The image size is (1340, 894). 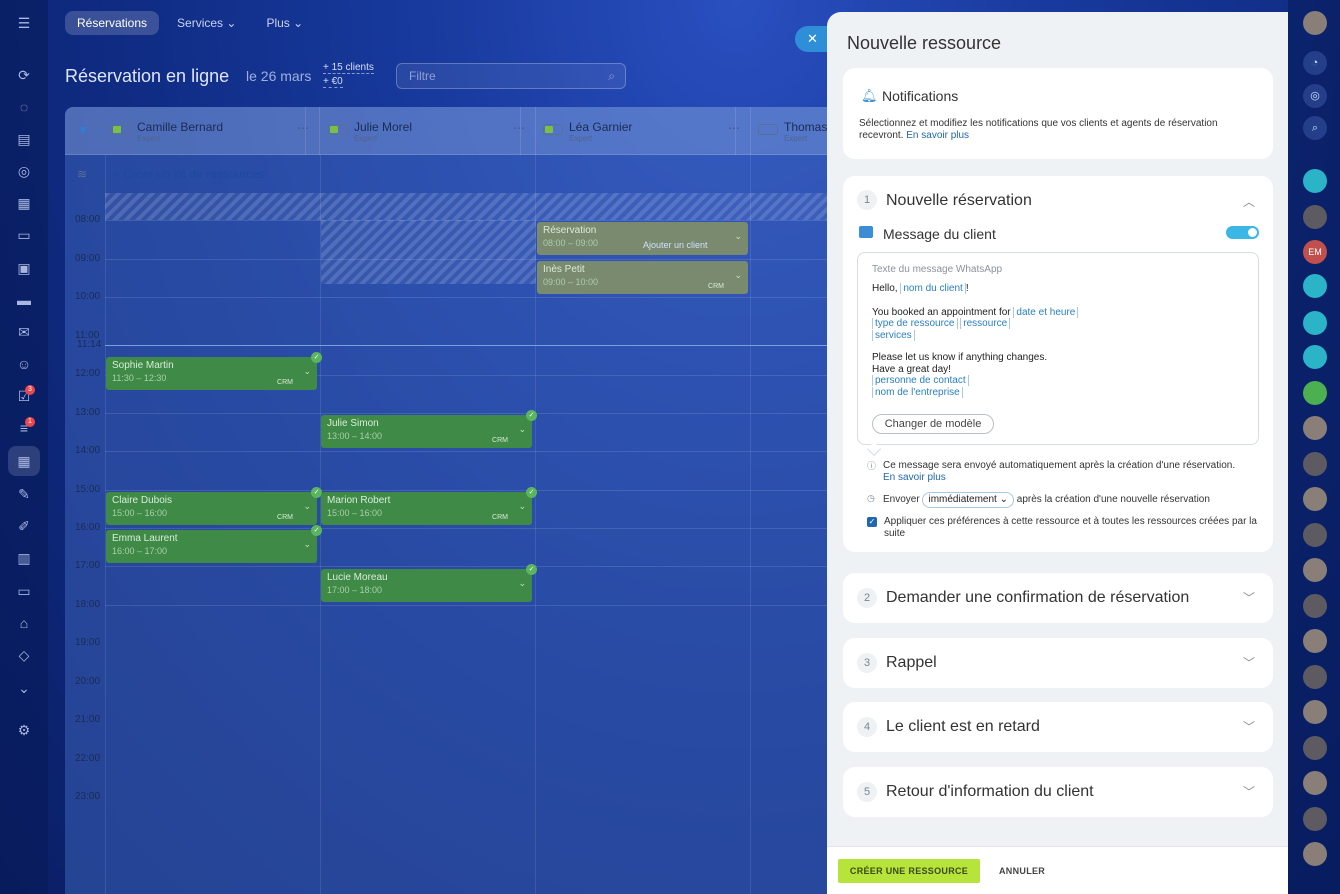 What do you see at coordinates (189, 174) in the screenshot?
I see `create-batch-link: + Créer un lot de ressources` at bounding box center [189, 174].